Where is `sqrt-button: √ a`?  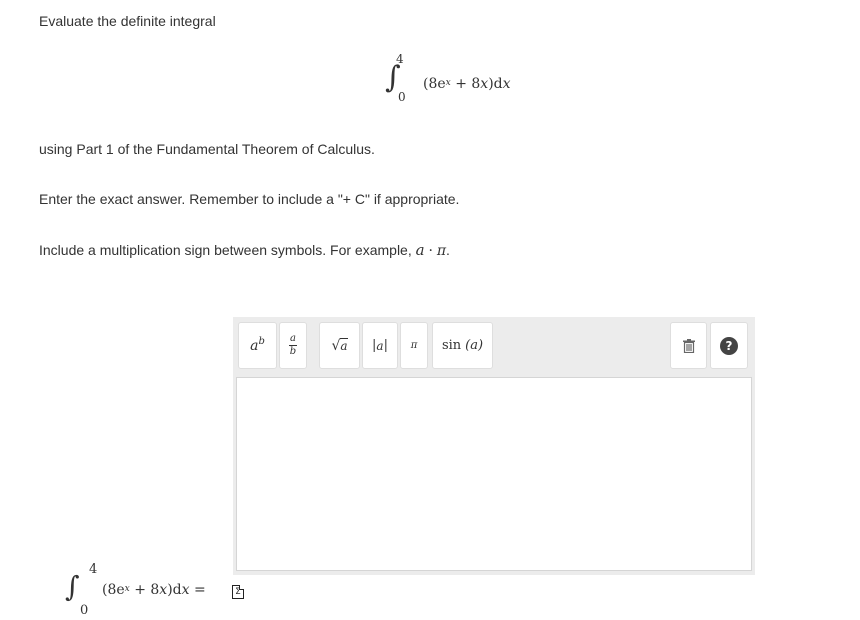 sqrt-button: √ a is located at coordinates (339, 345).